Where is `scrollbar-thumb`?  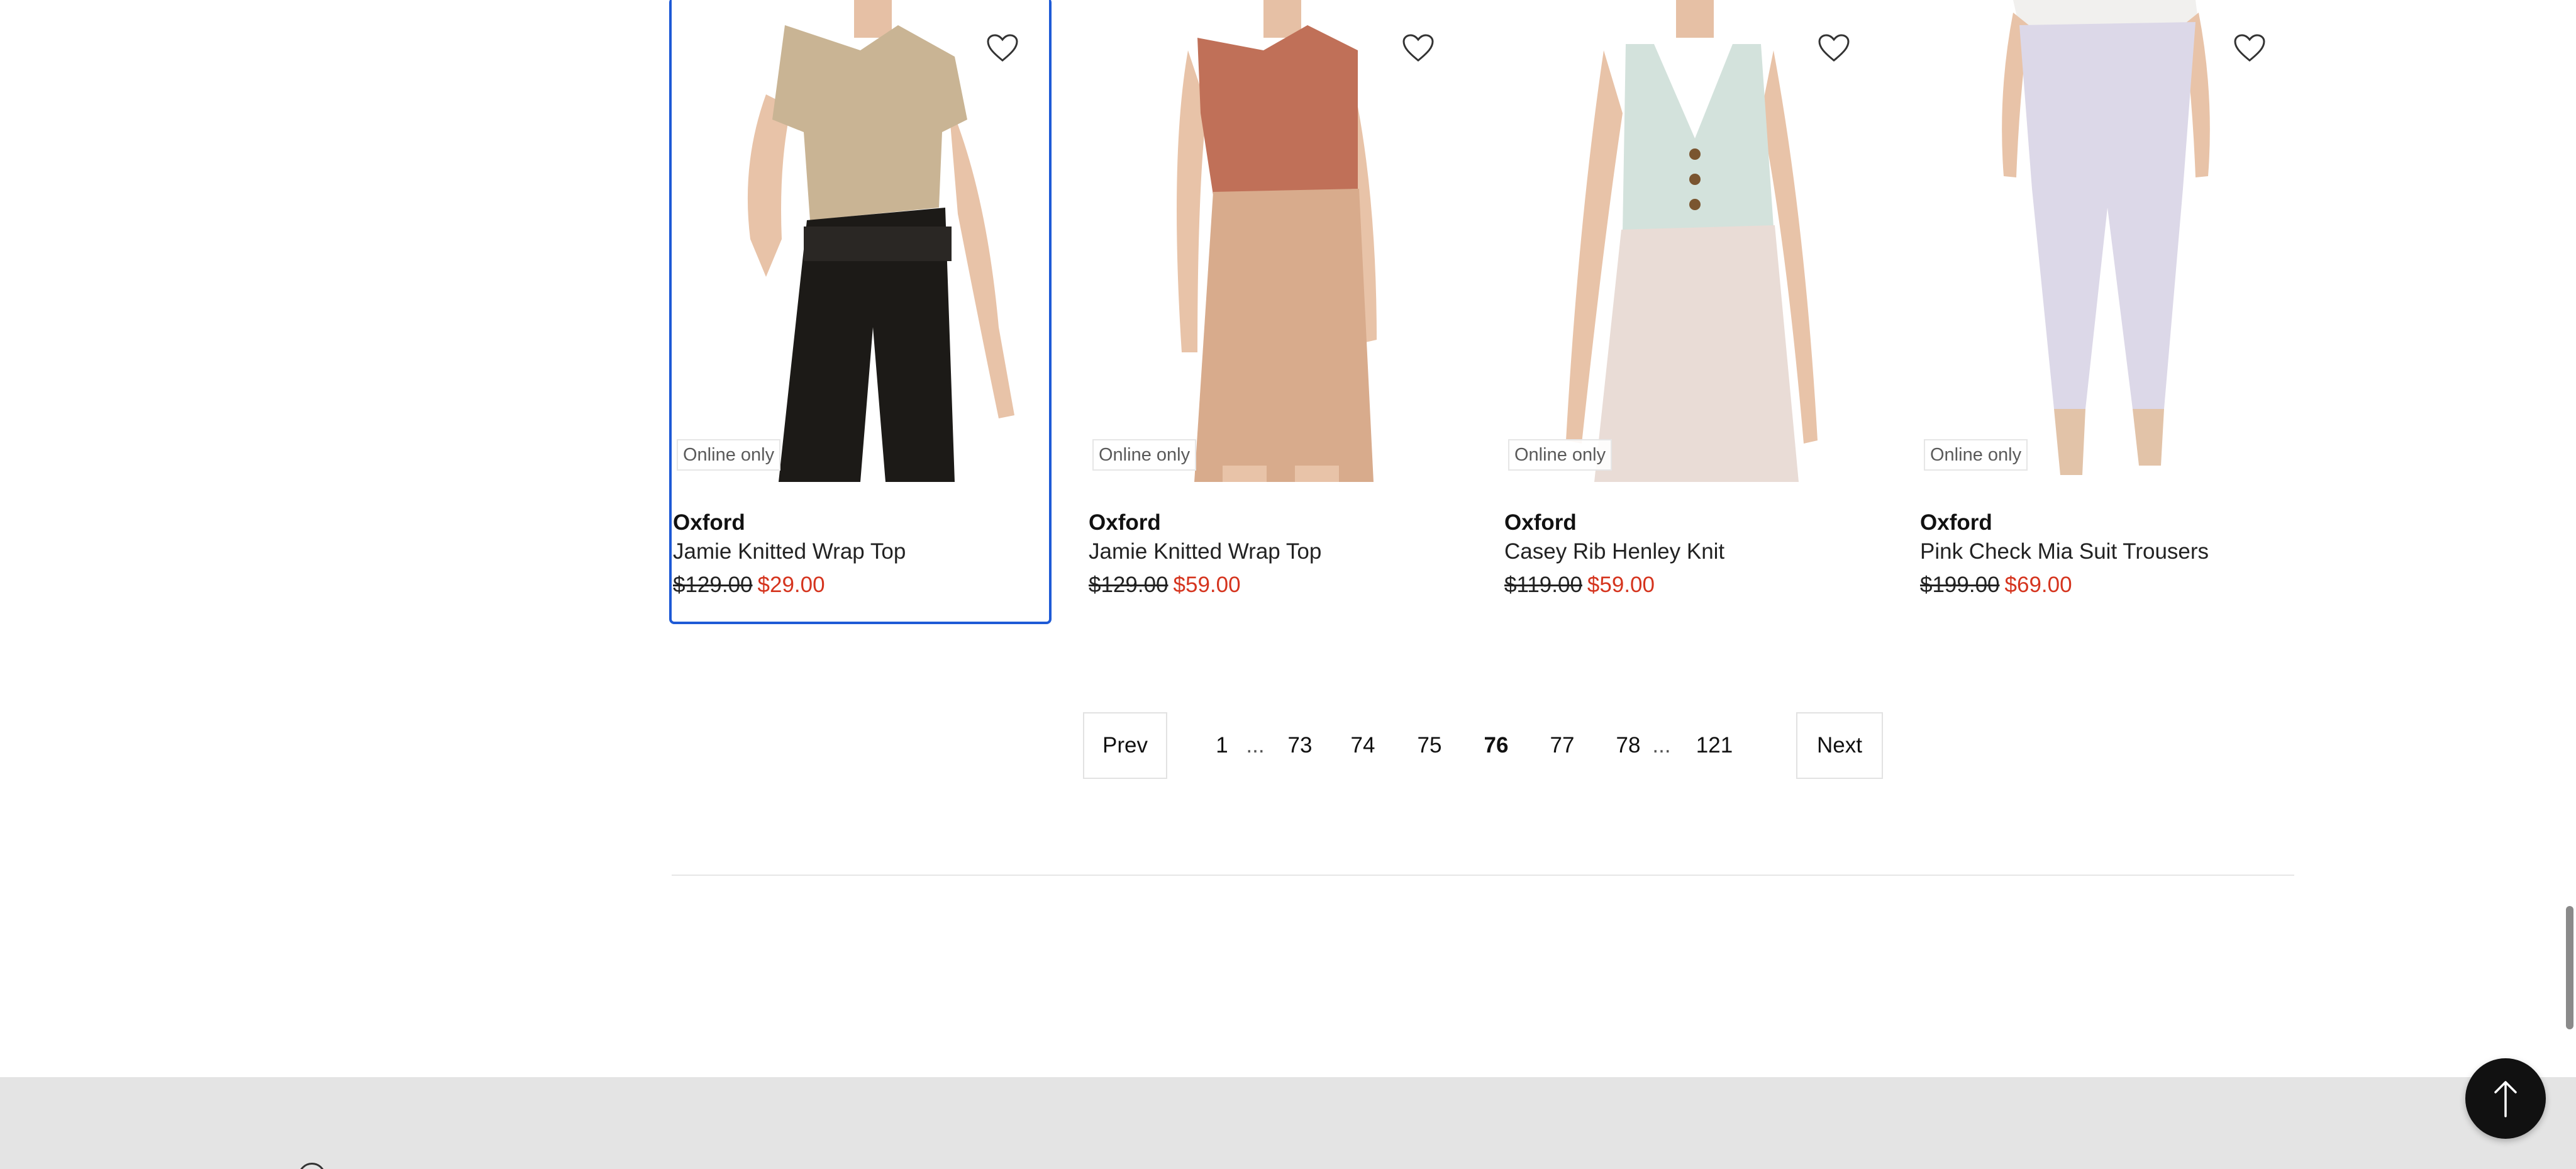 scrollbar-thumb is located at coordinates (2569, 967).